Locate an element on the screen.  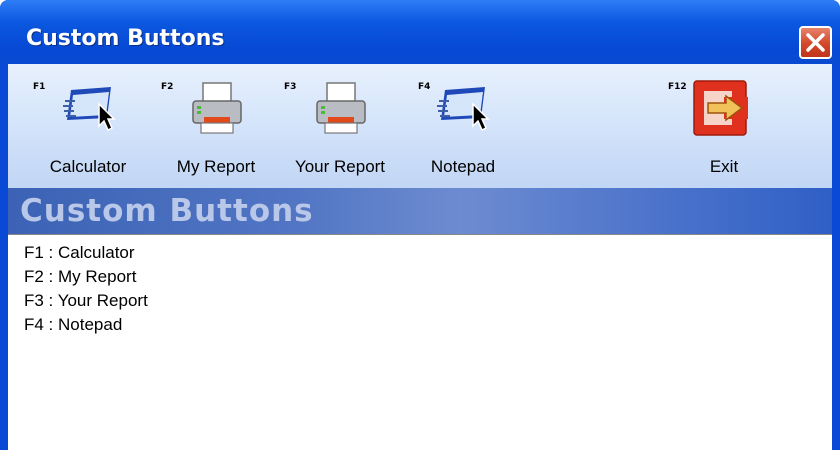
list-item: F4 : Notepad is located at coordinates (73, 324).